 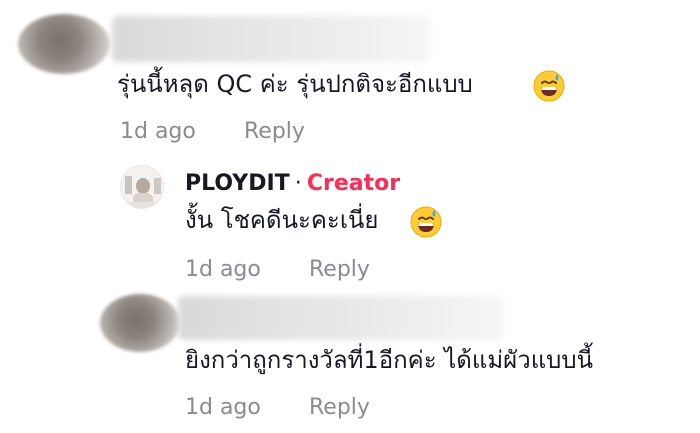 I want to click on creator-badge: Creator, so click(x=353, y=183).